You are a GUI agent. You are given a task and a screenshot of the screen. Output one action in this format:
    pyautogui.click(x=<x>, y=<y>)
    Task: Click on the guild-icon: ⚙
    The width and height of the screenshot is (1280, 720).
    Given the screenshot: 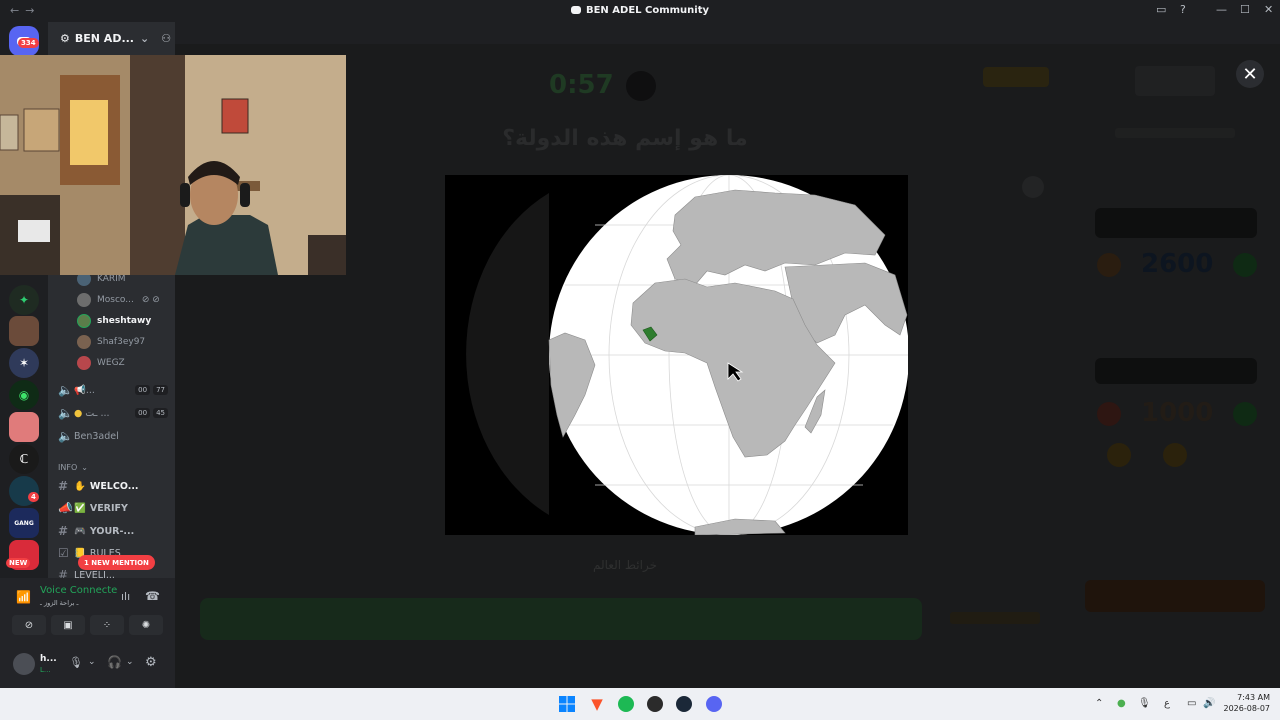 What is the action you would take?
    pyautogui.click(x=65, y=38)
    